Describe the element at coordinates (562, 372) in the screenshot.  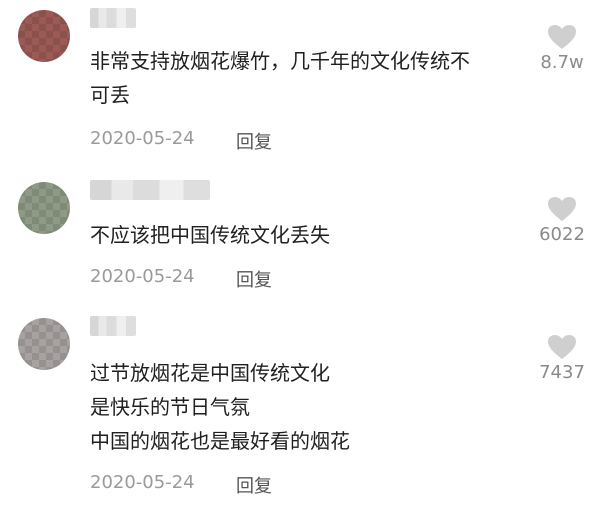
I see `like-count: 7437` at that location.